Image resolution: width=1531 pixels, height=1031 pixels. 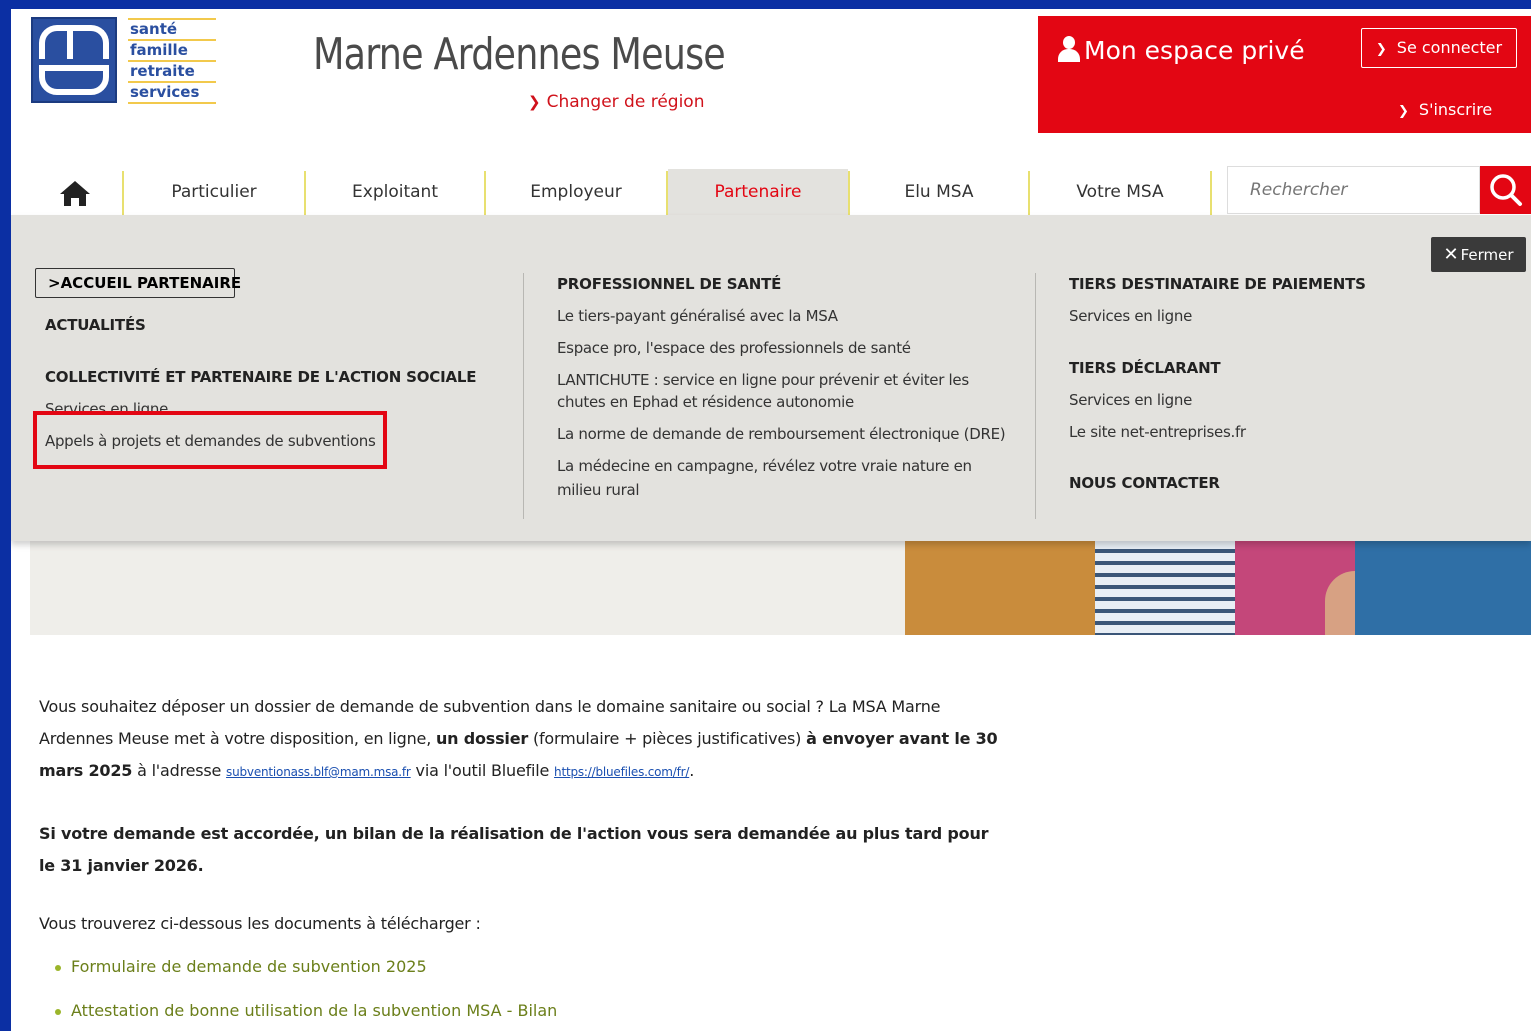 I want to click on close-menu-button: ✕ Fermer, so click(x=1478, y=254).